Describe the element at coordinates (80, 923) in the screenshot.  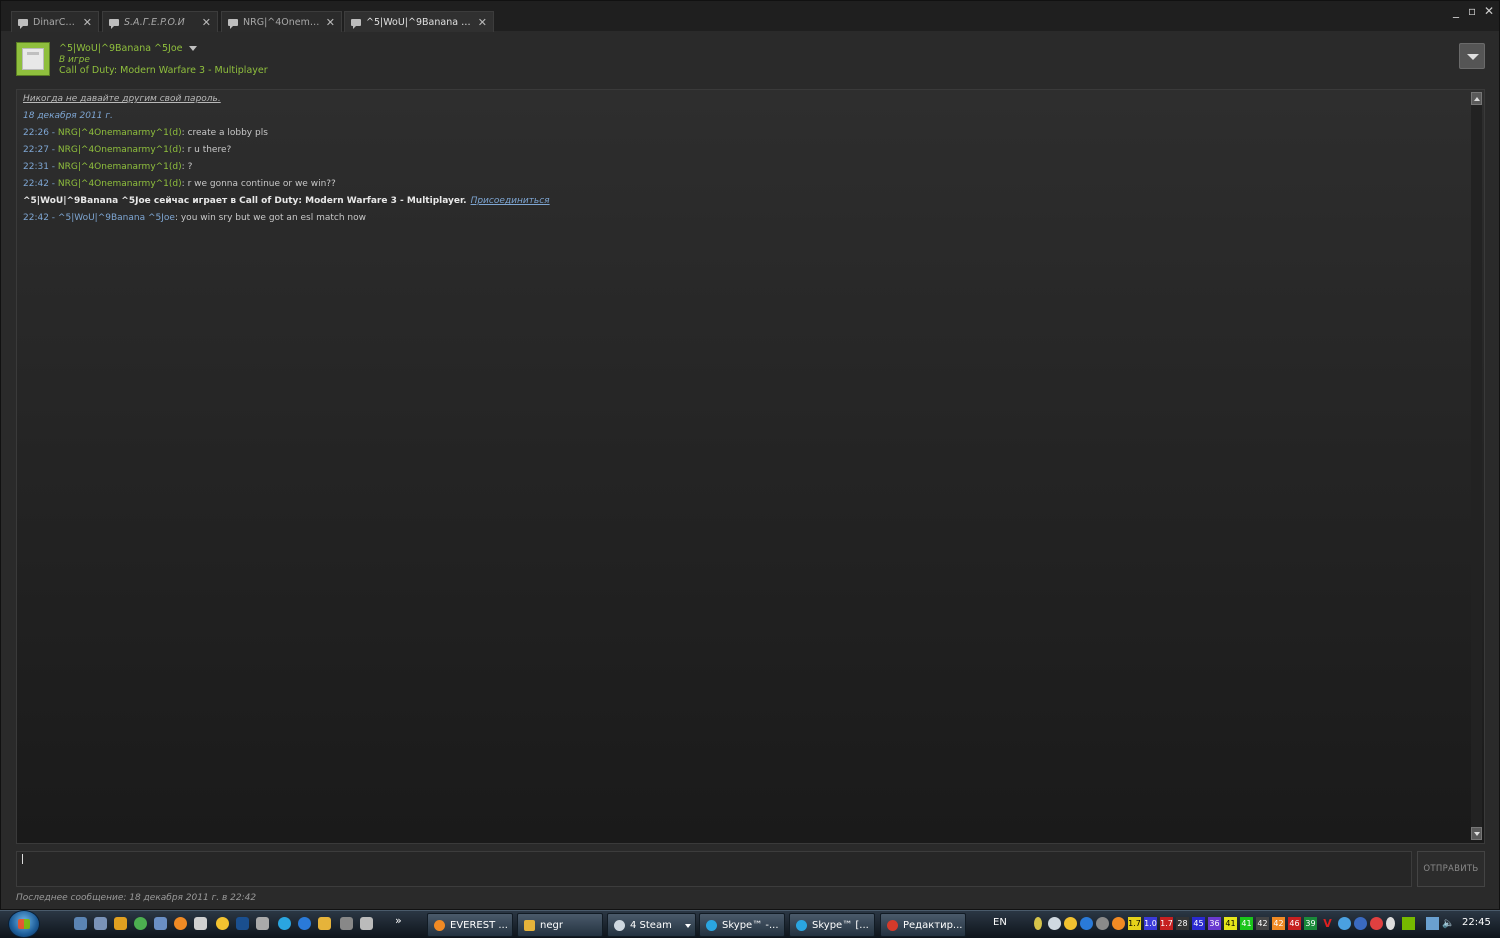
I see `show-desktop-icon` at that location.